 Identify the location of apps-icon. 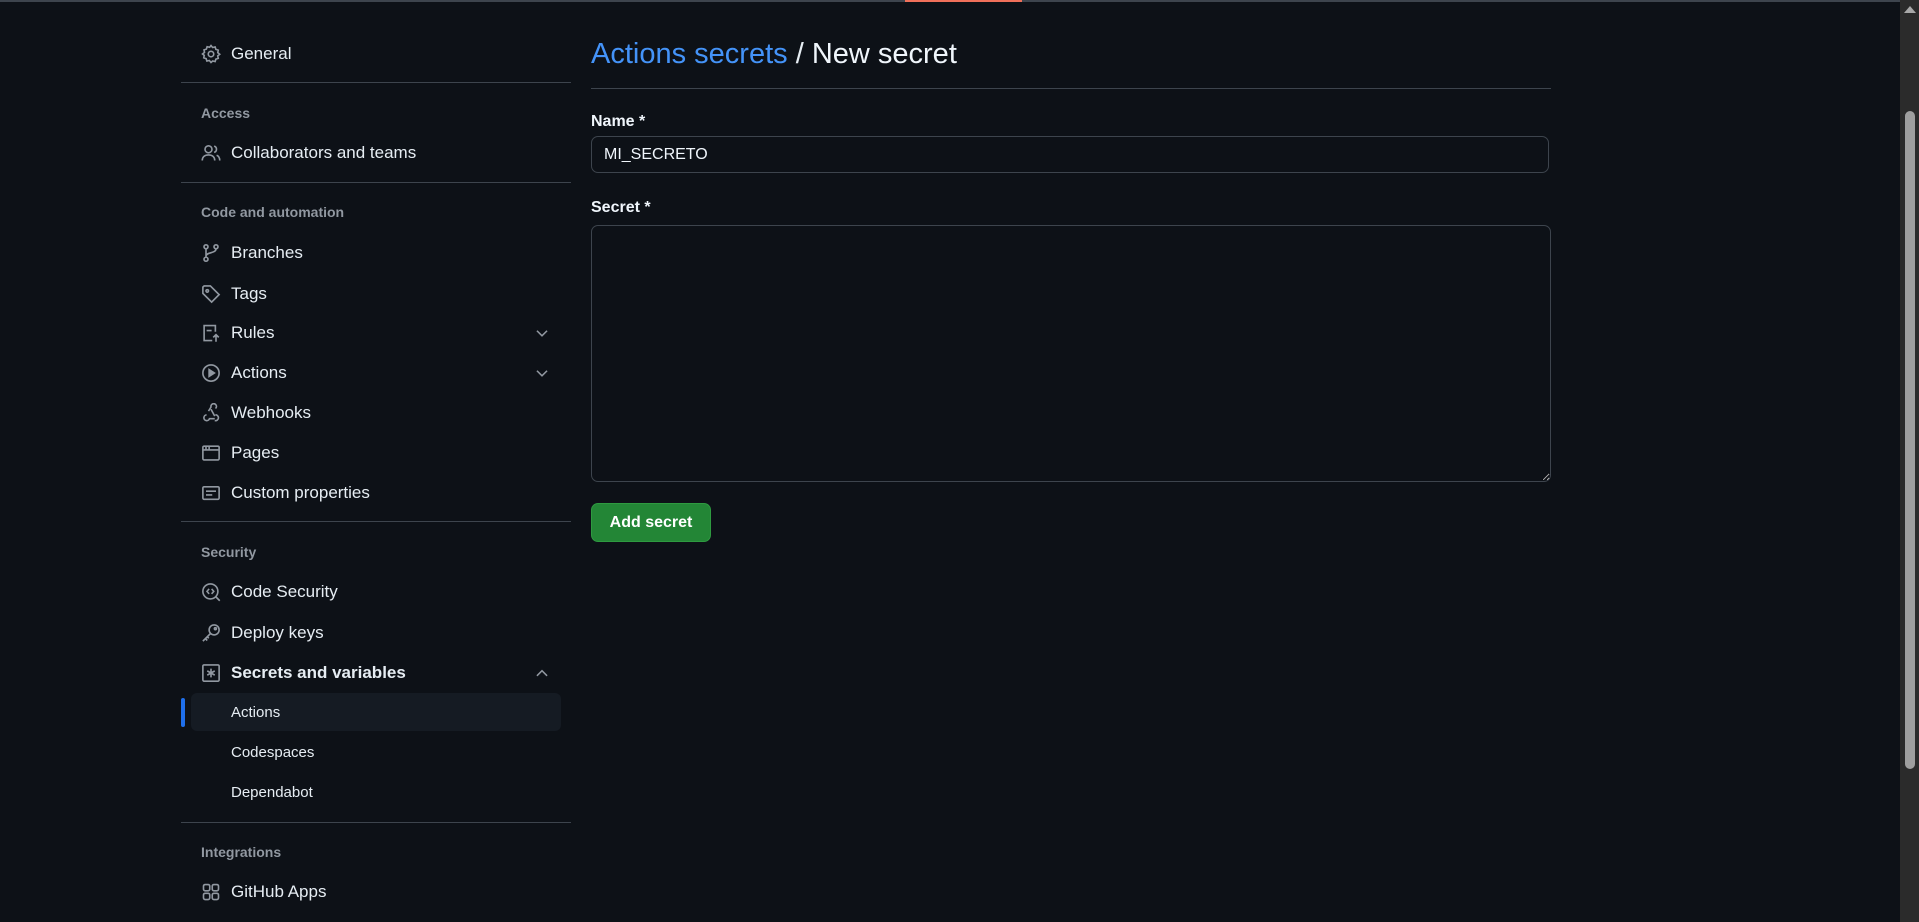
(211, 892).